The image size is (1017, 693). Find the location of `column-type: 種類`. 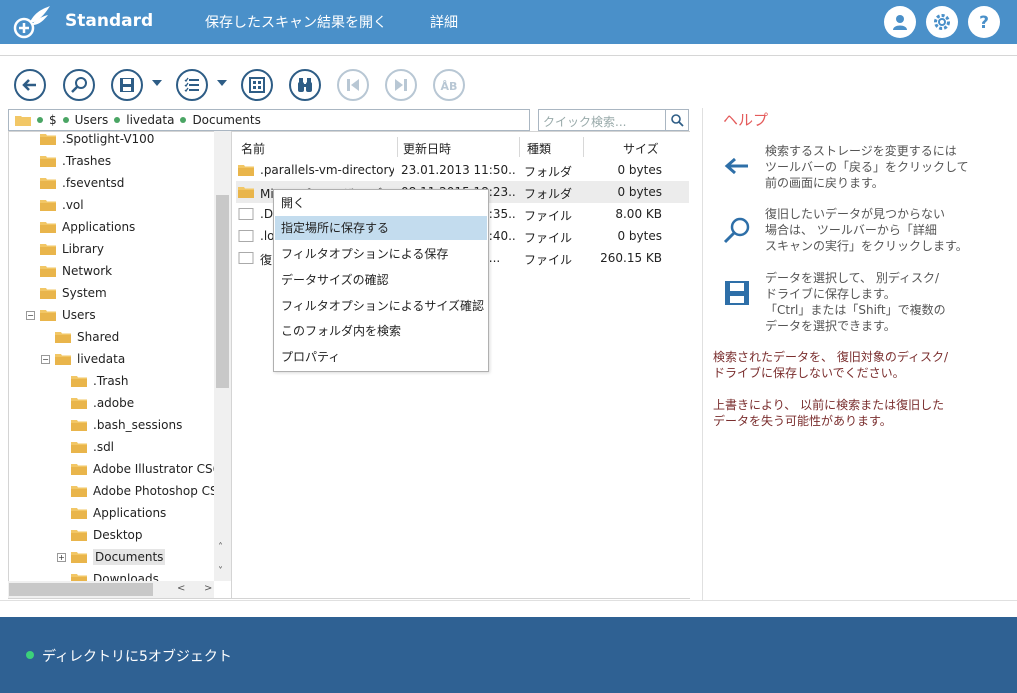

column-type: 種類 is located at coordinates (539, 148).